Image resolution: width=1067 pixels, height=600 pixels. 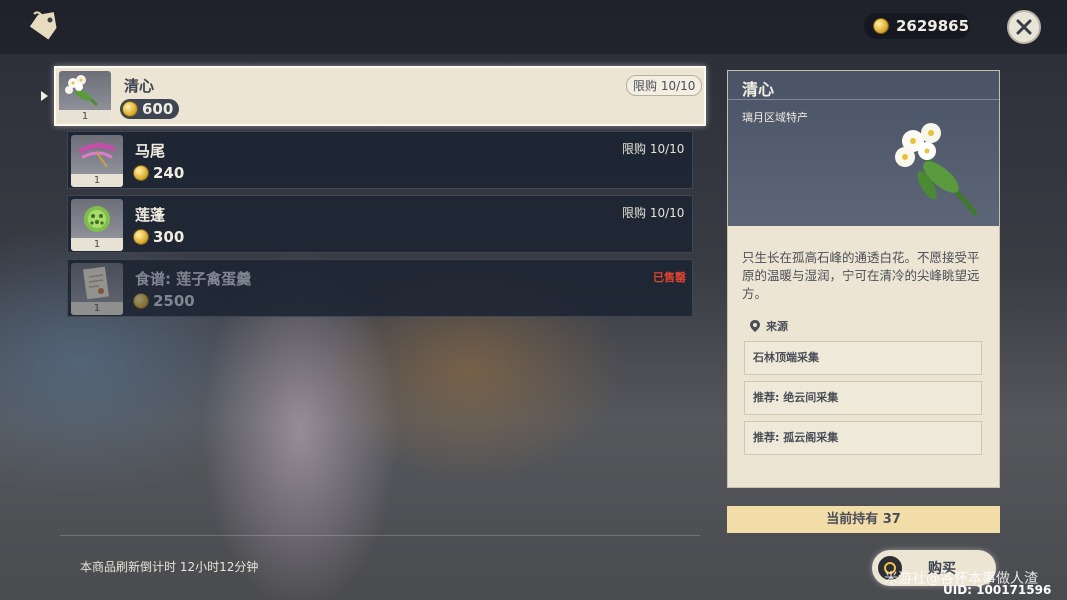 I want to click on mora-counter: 2629865, so click(x=917, y=26).